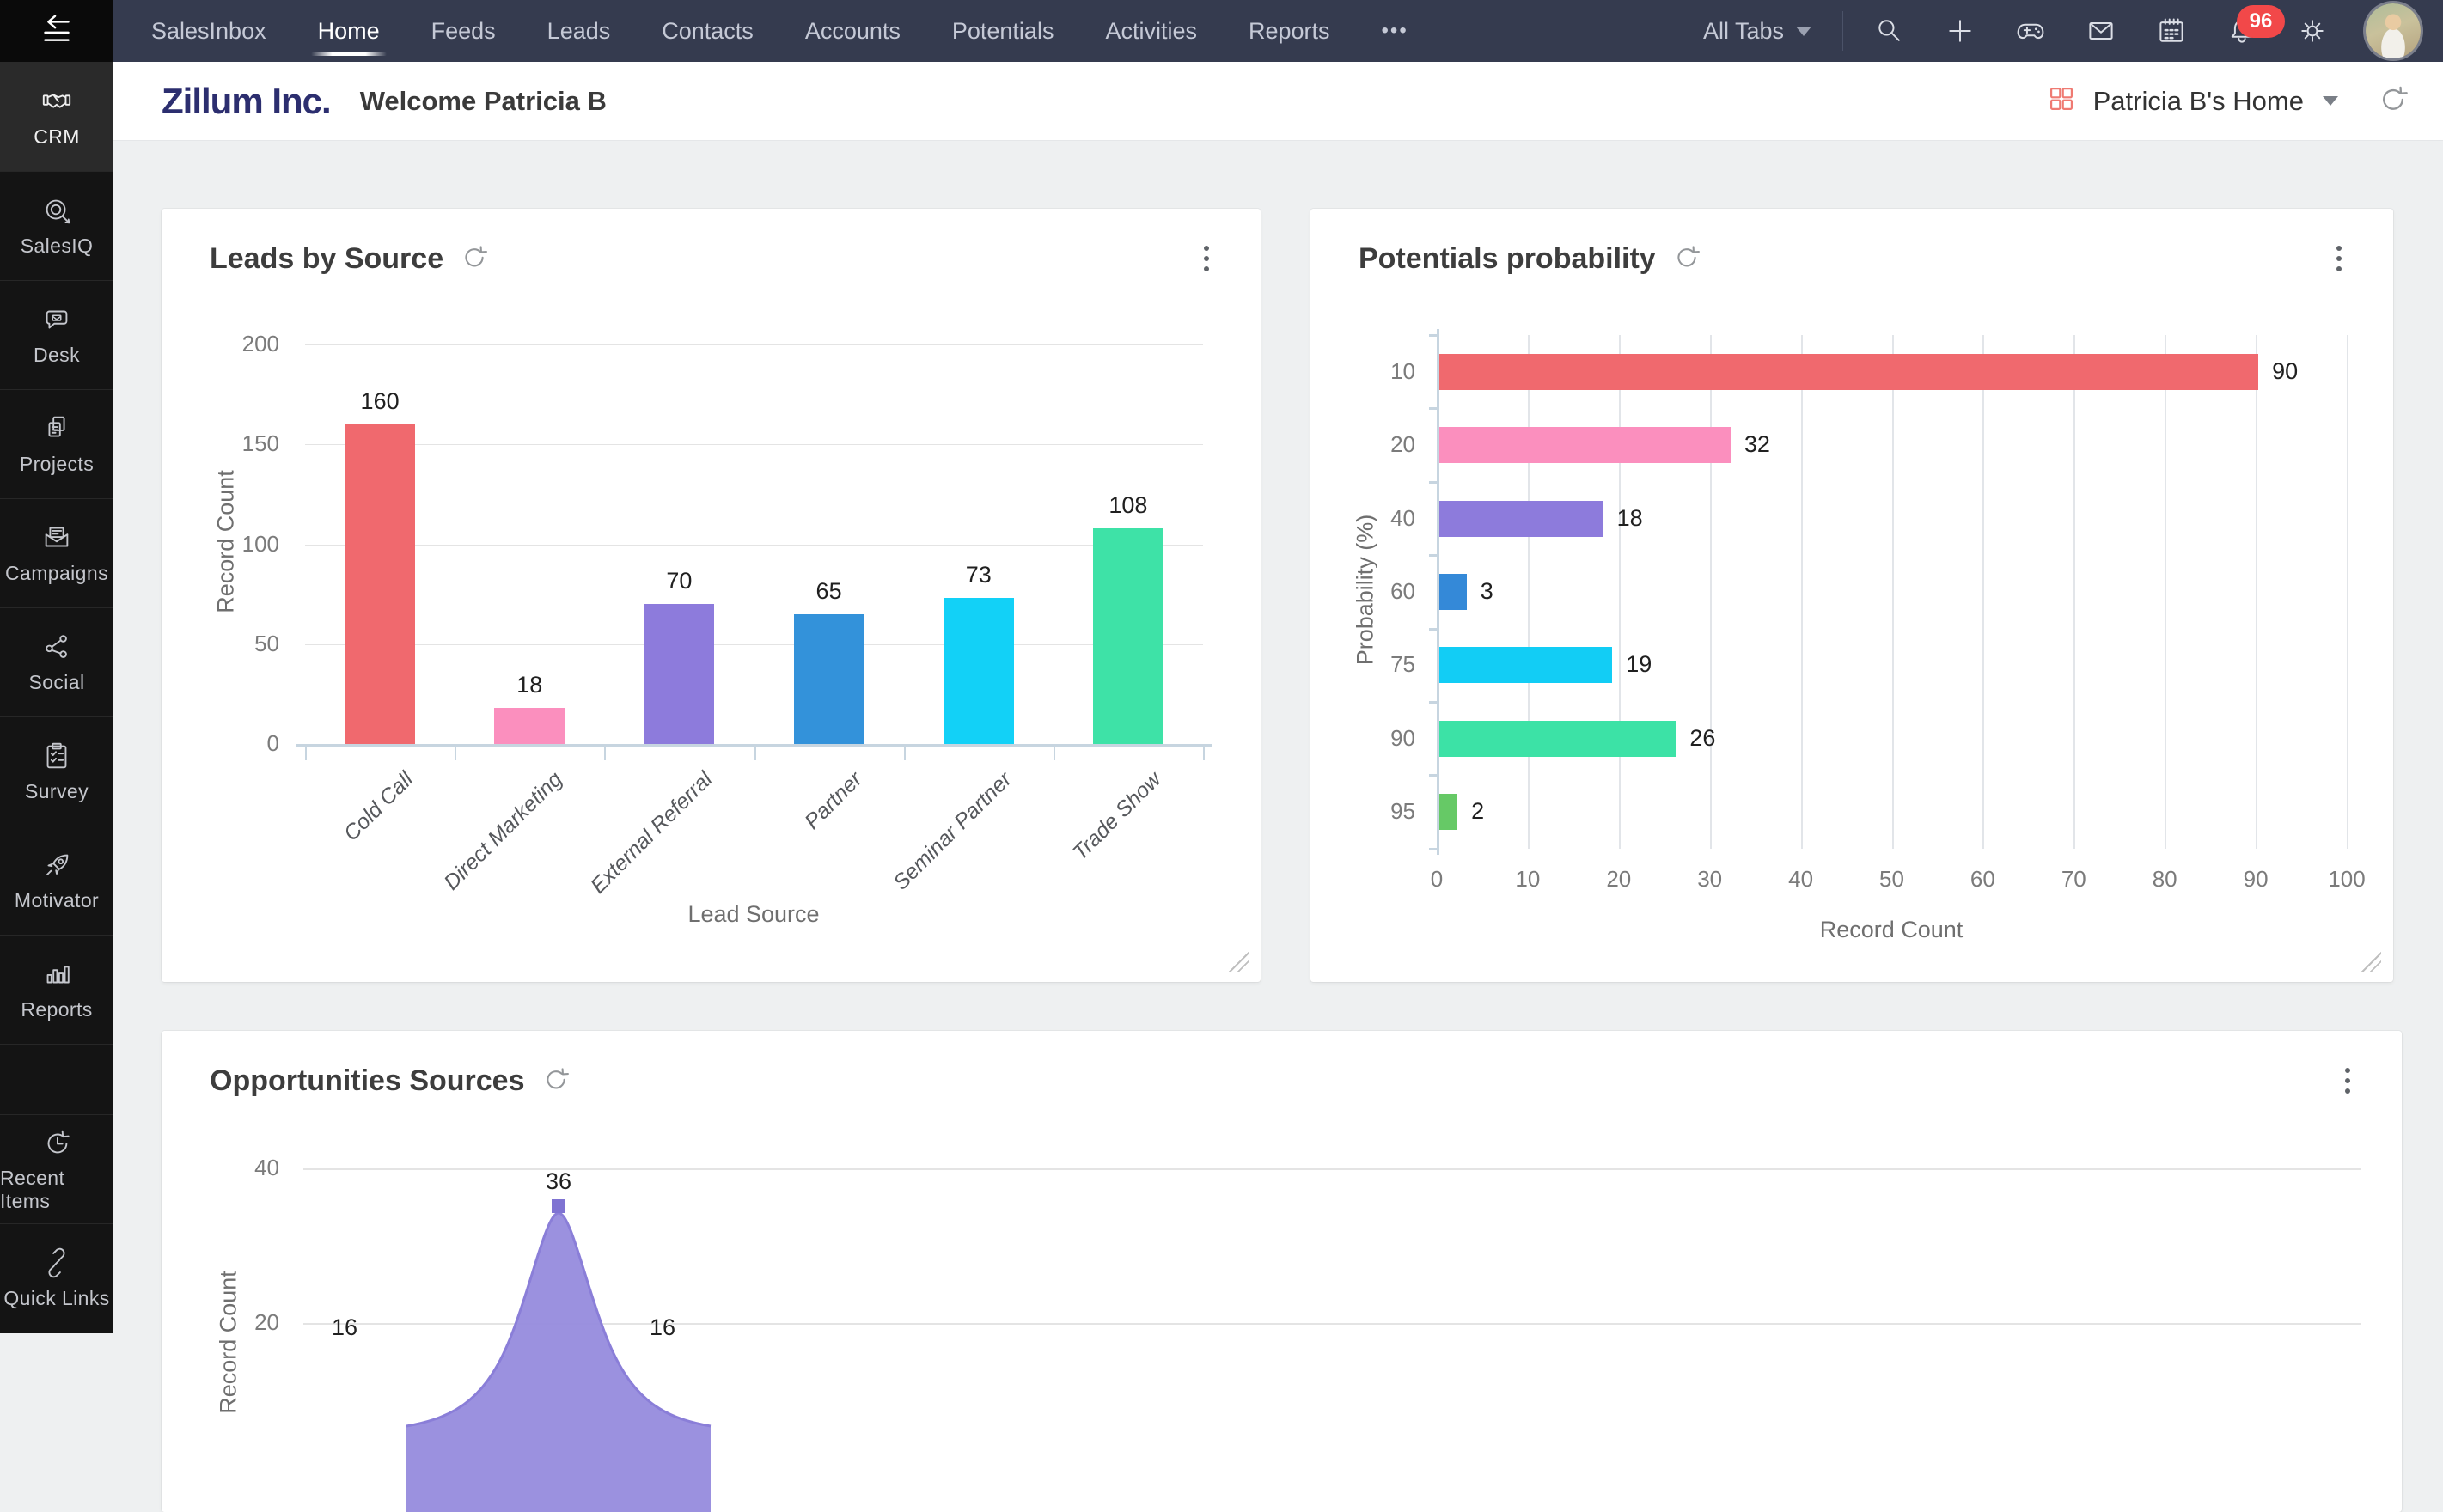 This screenshot has width=2443, height=1512. What do you see at coordinates (2061, 101) in the screenshot?
I see `dashboard-grid-icon` at bounding box center [2061, 101].